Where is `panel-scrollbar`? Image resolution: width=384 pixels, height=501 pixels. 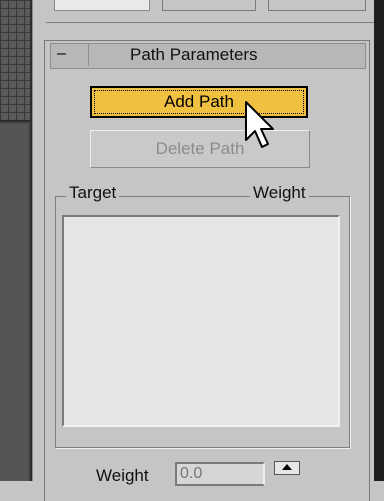
panel-scrollbar is located at coordinates (379, 240).